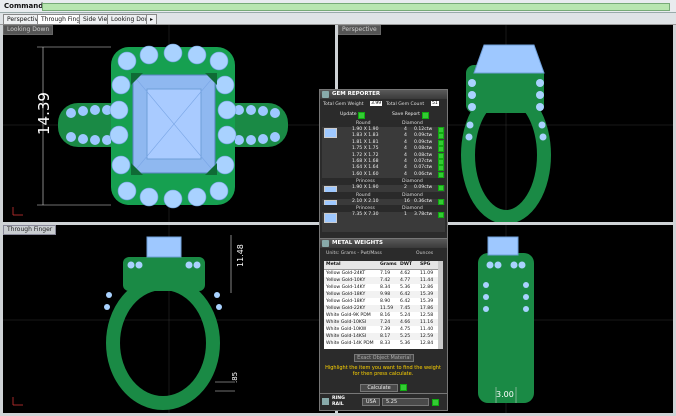  I want to click on dim-width-bottom: 3.00, so click(505, 394).